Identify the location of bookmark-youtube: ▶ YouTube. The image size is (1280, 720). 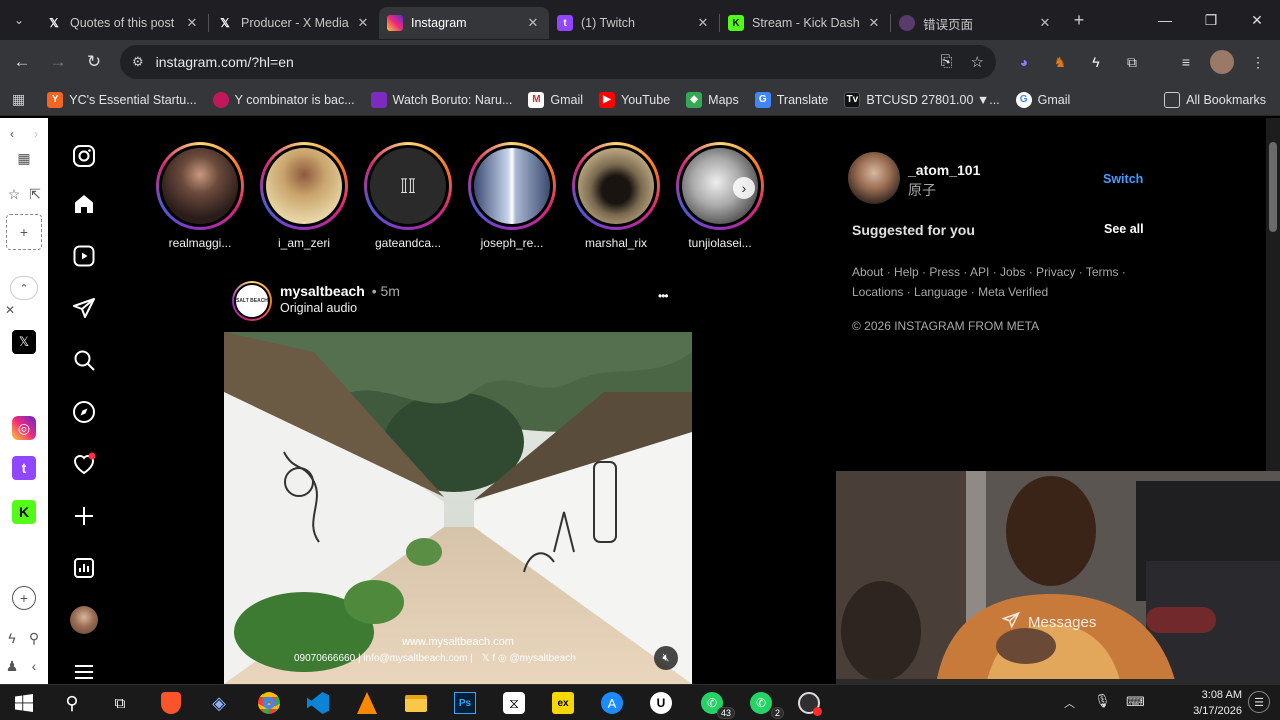
(634, 99).